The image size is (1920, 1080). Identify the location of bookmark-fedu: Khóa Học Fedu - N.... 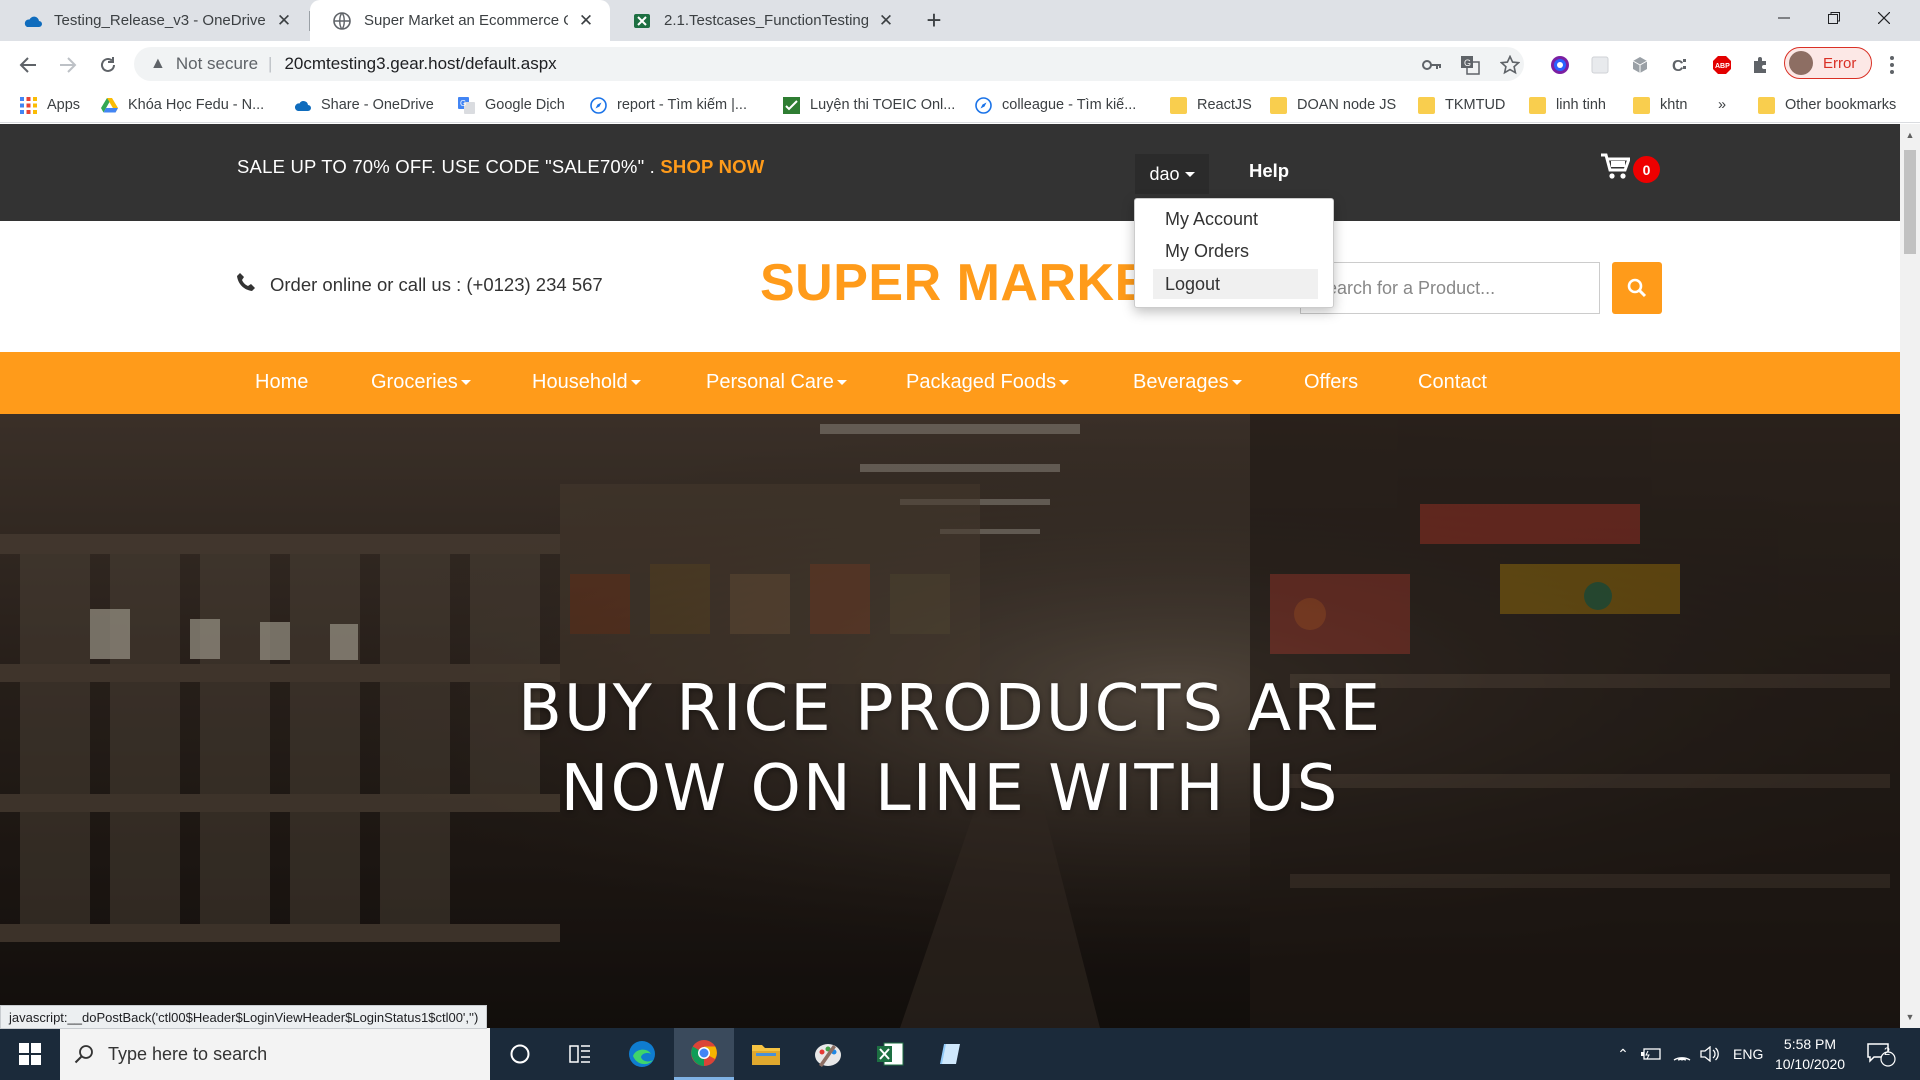
(182, 105).